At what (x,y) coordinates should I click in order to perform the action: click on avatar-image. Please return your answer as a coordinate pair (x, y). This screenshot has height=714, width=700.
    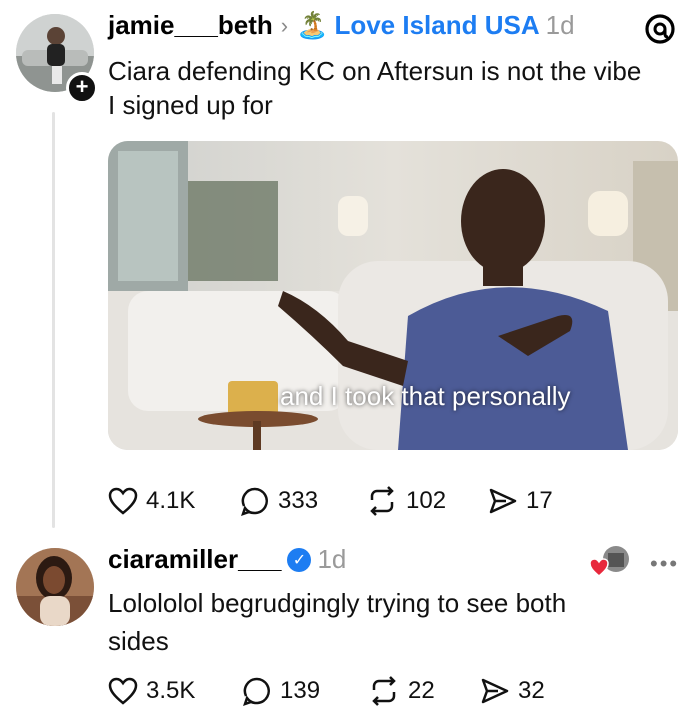
    Looking at the image, I should click on (55, 587).